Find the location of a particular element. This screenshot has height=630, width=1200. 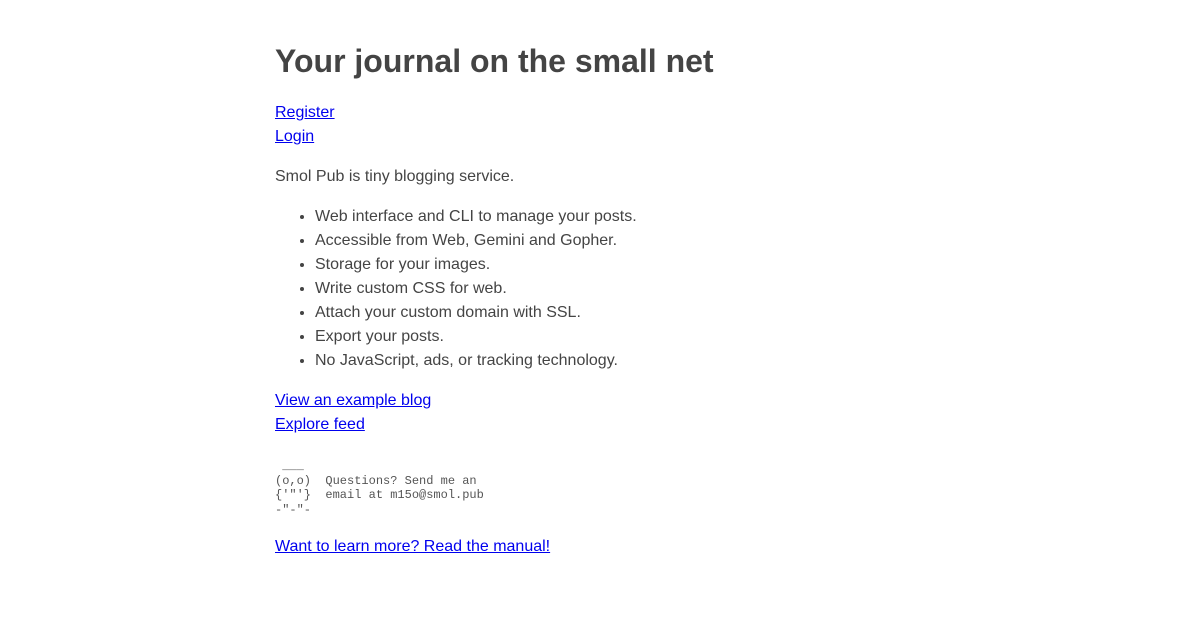

intro-text: Smol Pub is tiny blogging service. is located at coordinates (395, 176).